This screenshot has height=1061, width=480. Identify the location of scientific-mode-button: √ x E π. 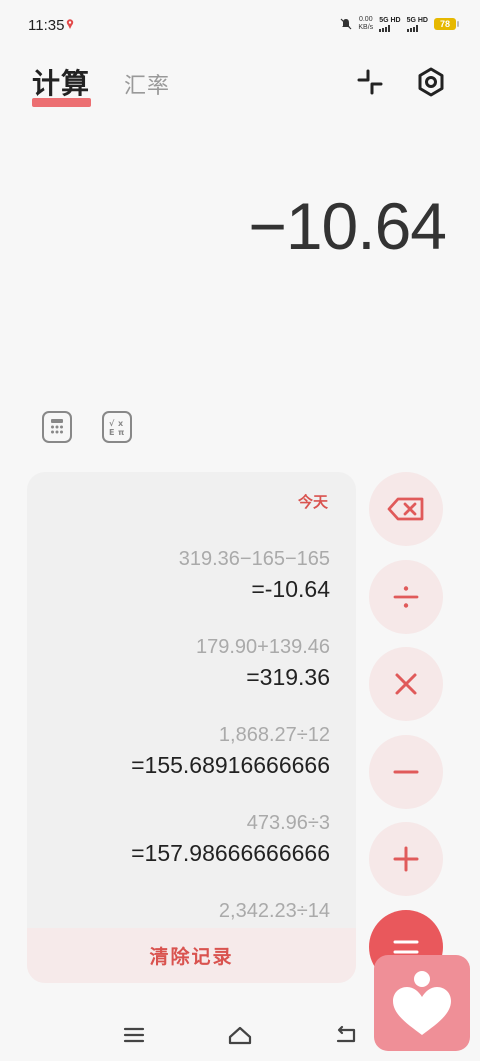
(117, 427).